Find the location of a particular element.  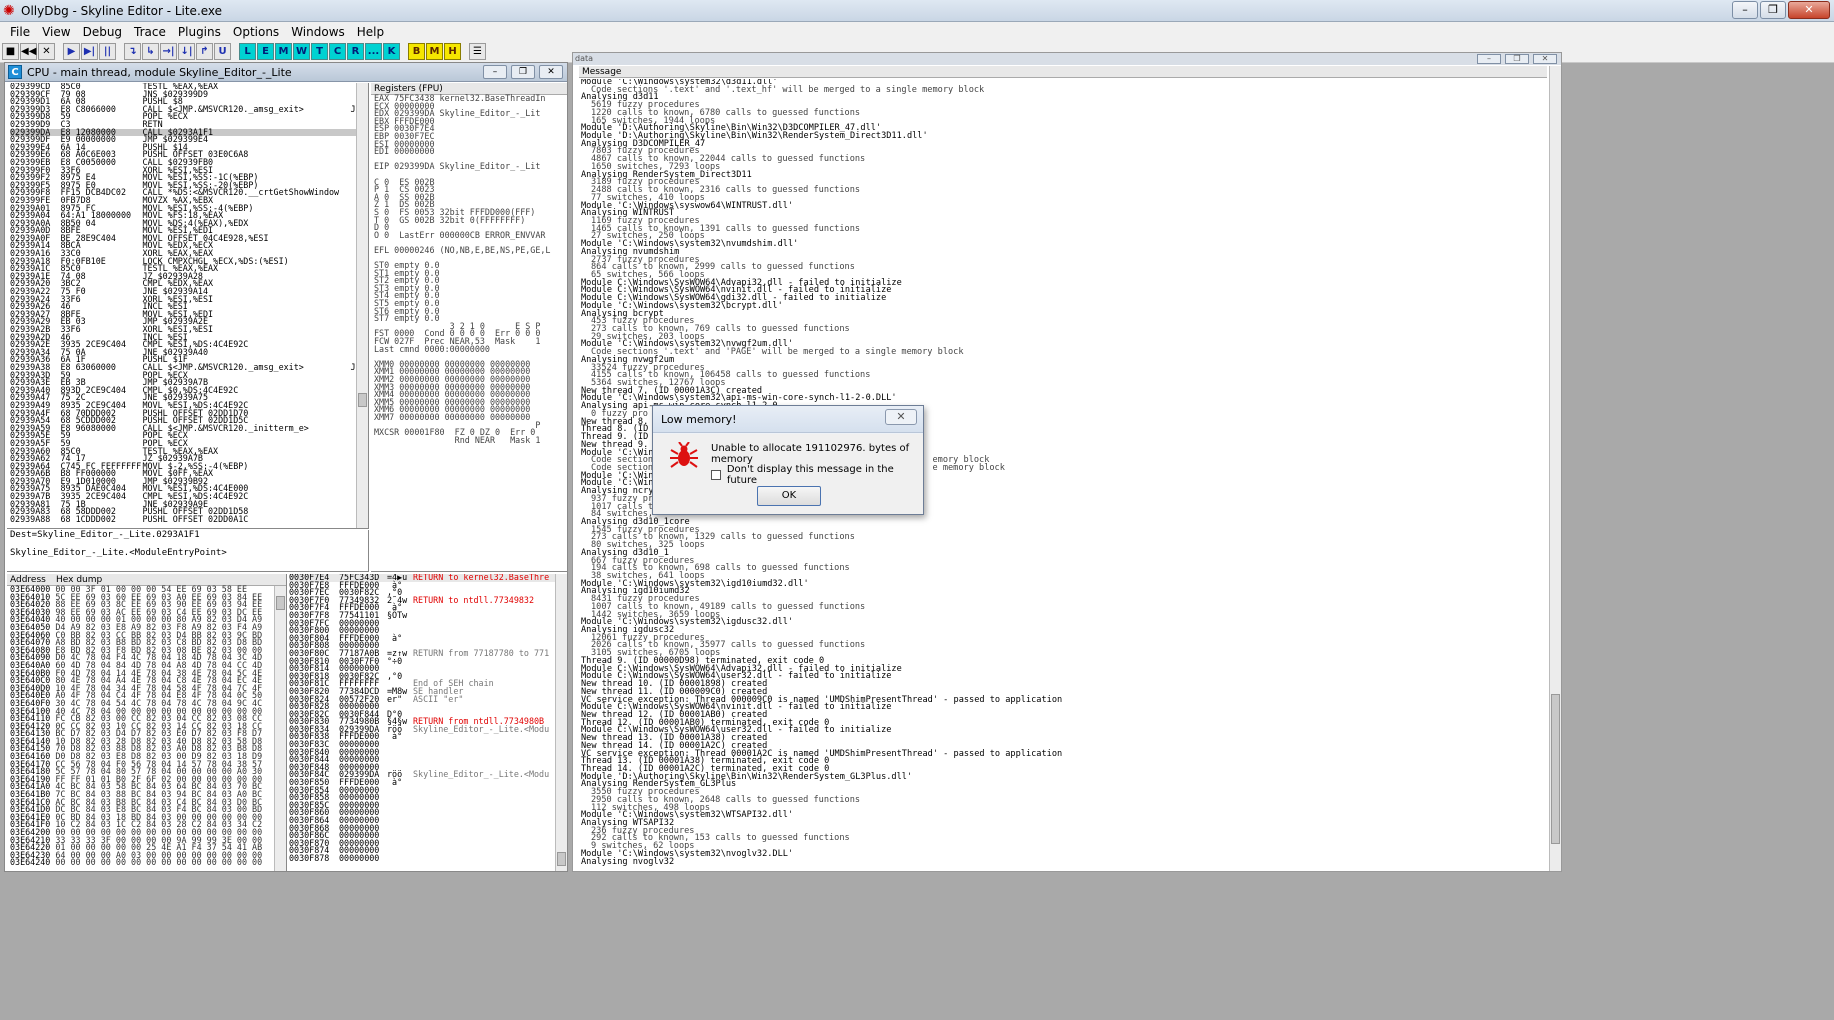

memory-window-button: M is located at coordinates (283, 51).